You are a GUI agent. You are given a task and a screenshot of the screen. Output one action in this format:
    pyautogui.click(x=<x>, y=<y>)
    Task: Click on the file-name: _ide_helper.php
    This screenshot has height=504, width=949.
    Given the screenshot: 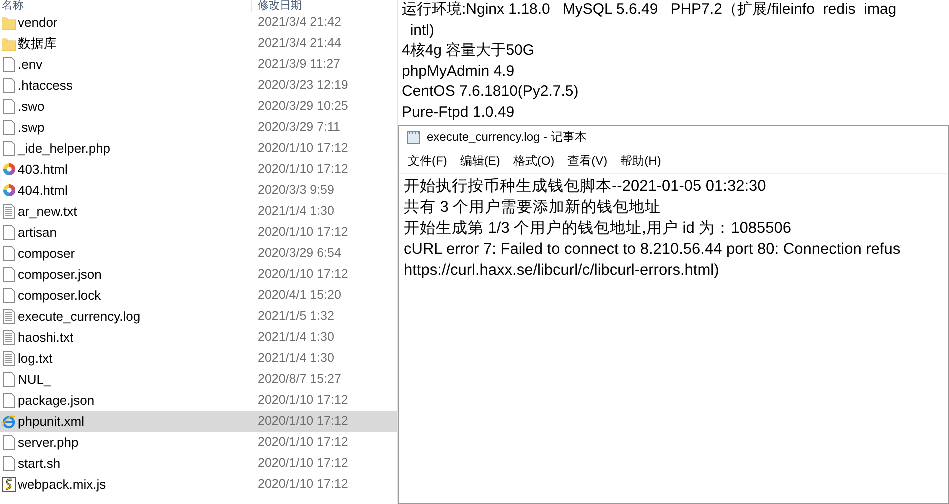 What is the action you would take?
    pyautogui.click(x=65, y=149)
    